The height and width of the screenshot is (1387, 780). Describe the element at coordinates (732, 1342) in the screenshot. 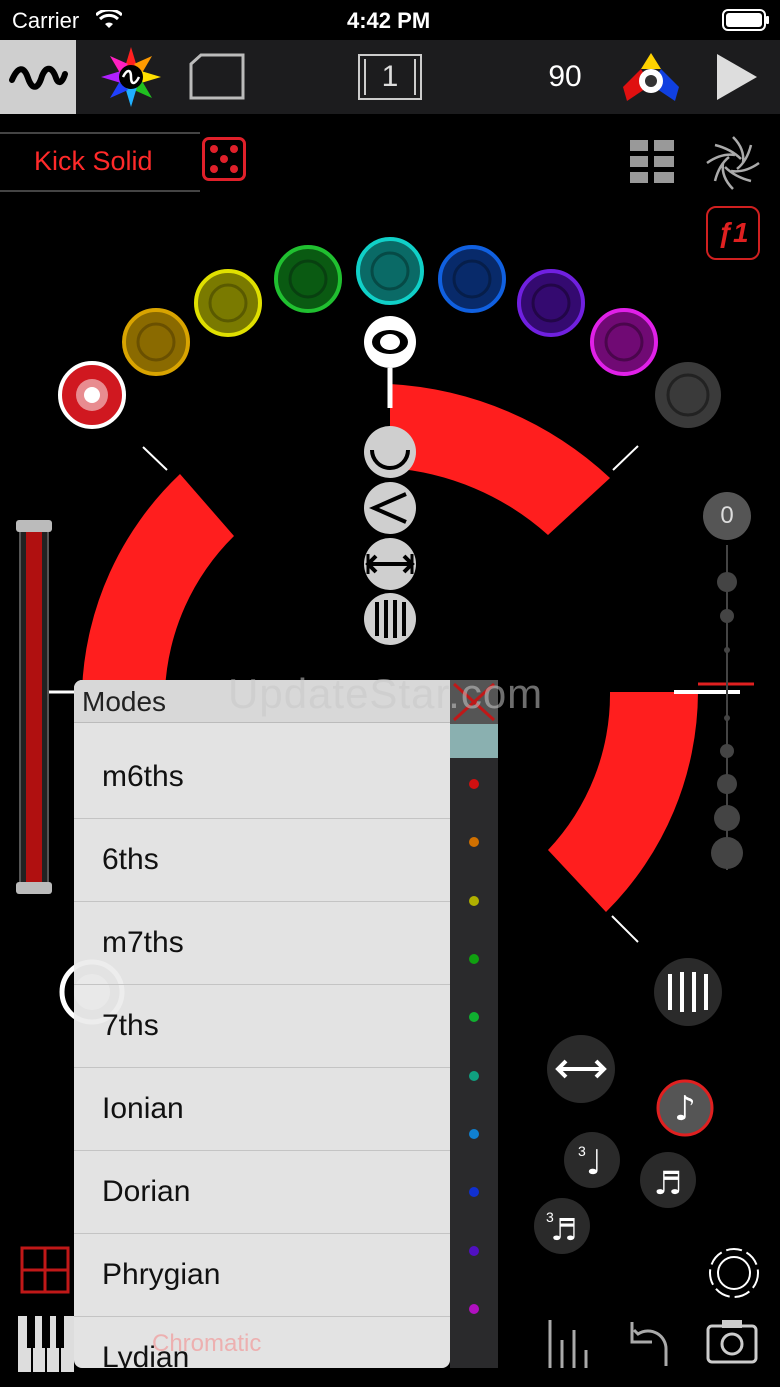

I see `camera-icon` at that location.